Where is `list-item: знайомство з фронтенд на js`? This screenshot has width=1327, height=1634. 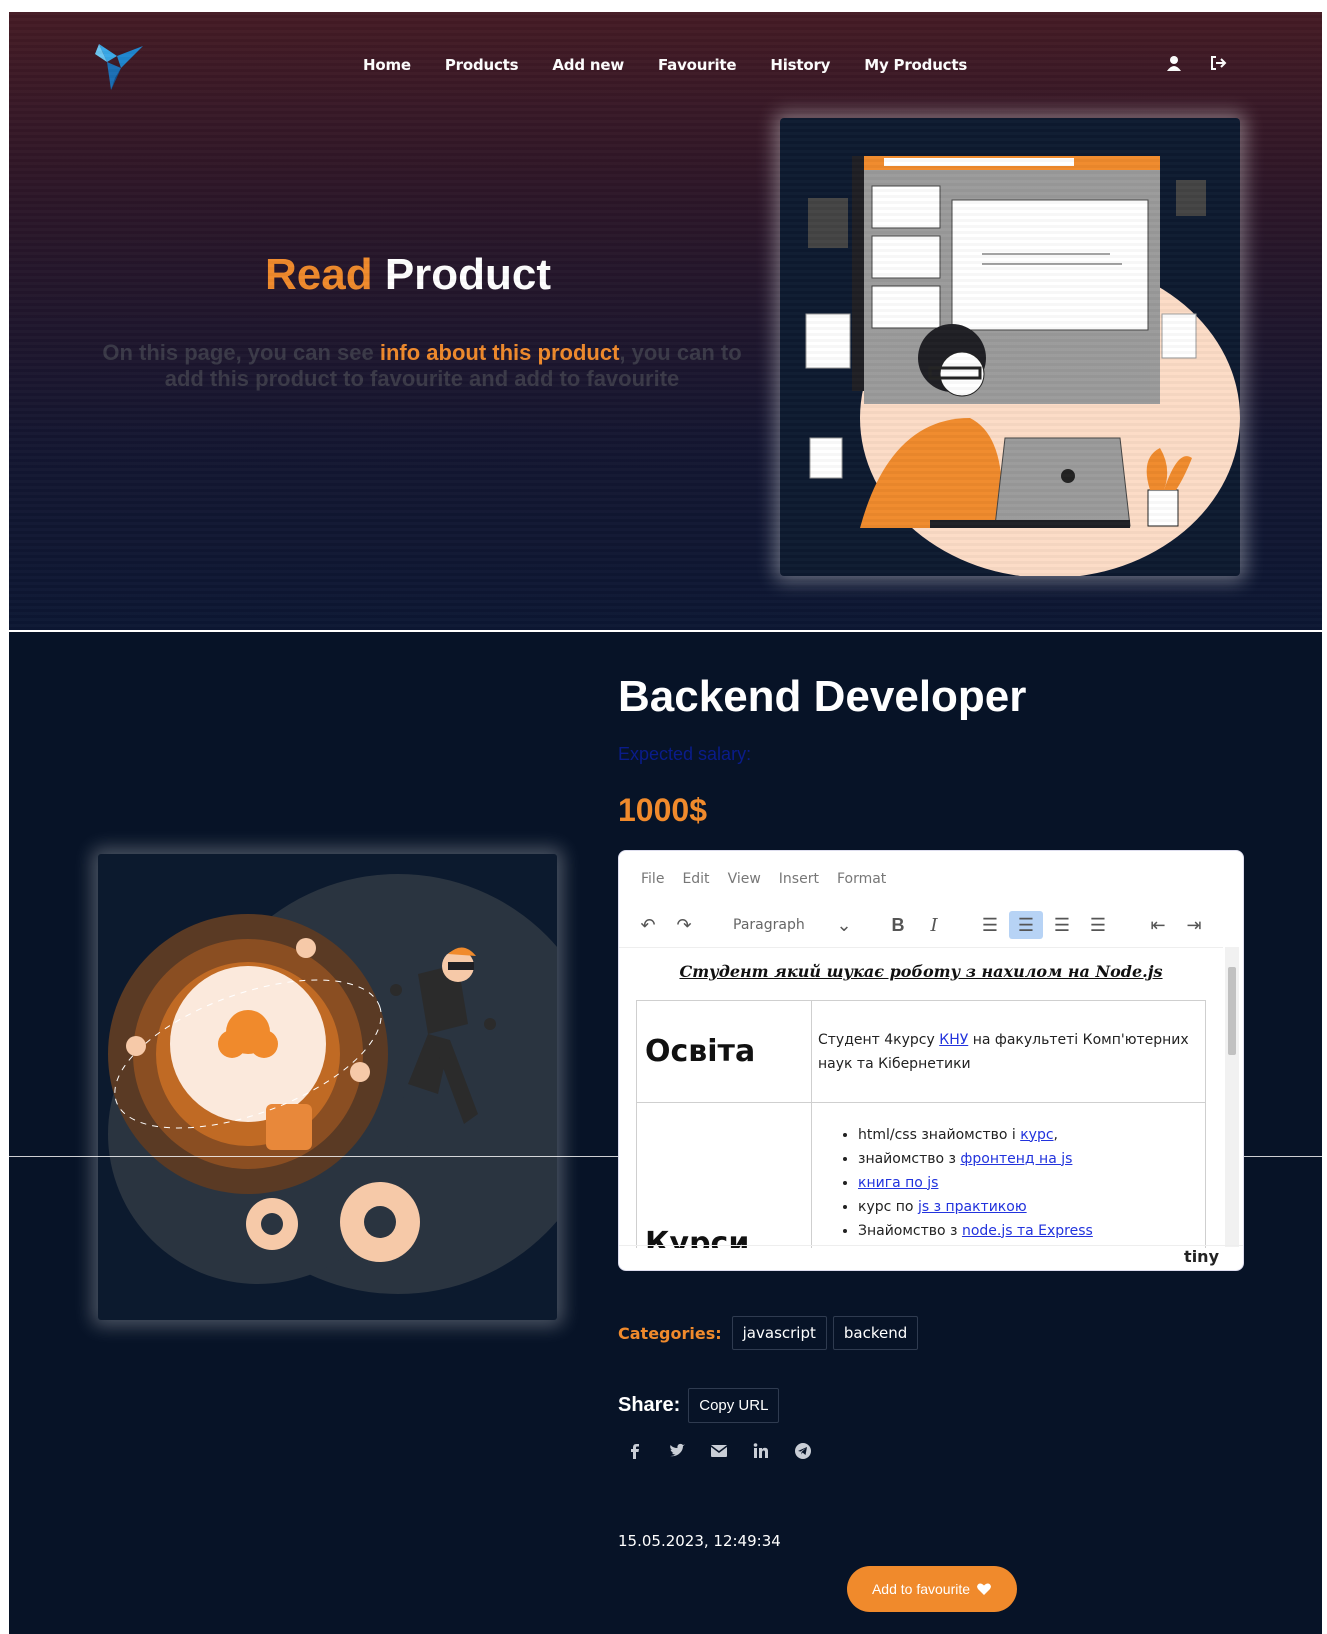 list-item: знайомство з фронтенд на js is located at coordinates (1028, 1159).